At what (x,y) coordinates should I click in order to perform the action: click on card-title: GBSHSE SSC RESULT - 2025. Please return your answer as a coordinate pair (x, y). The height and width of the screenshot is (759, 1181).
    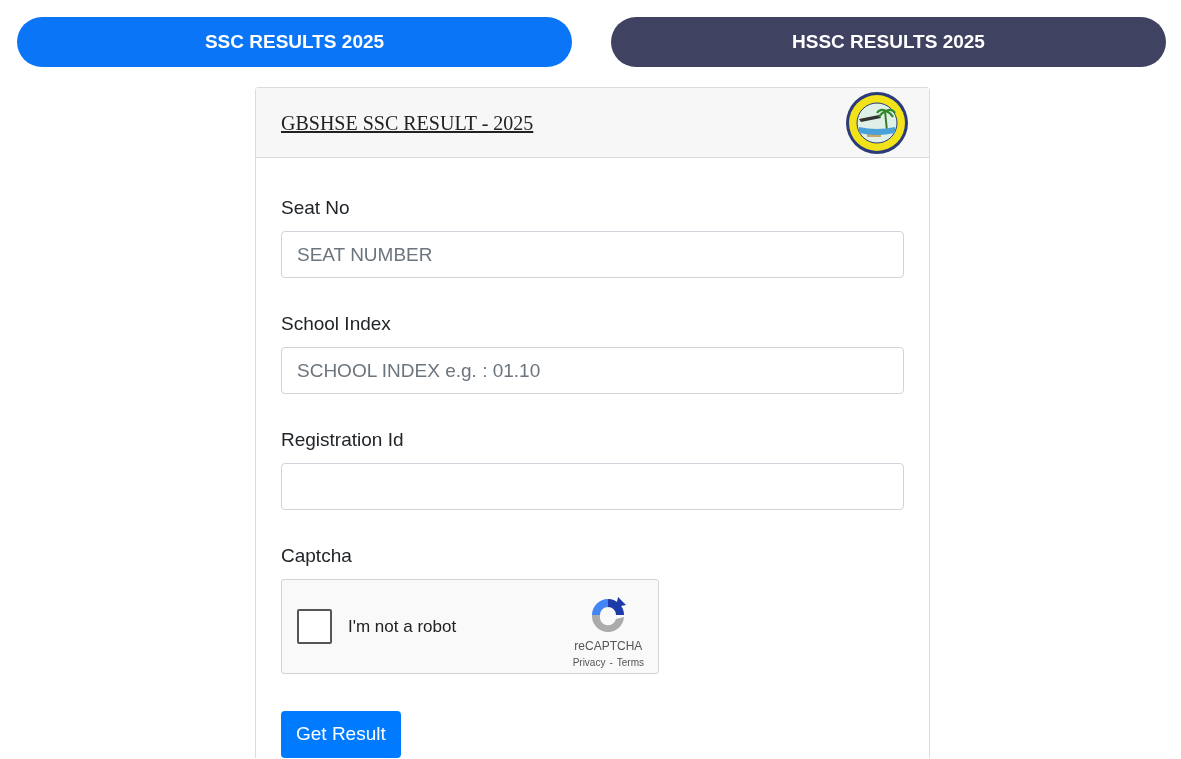
    Looking at the image, I should click on (407, 123).